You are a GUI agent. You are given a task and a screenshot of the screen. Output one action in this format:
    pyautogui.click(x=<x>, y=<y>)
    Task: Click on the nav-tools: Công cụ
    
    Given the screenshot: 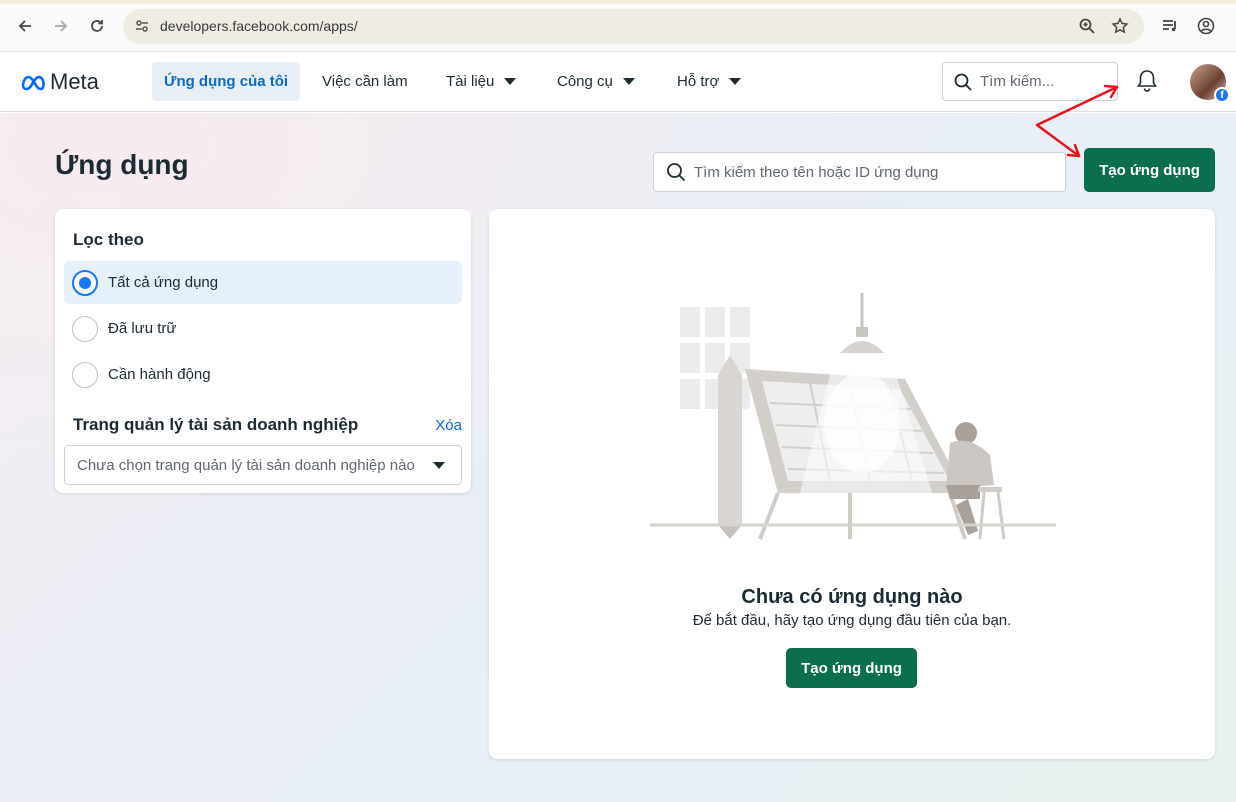 What is the action you would take?
    pyautogui.click(x=596, y=81)
    